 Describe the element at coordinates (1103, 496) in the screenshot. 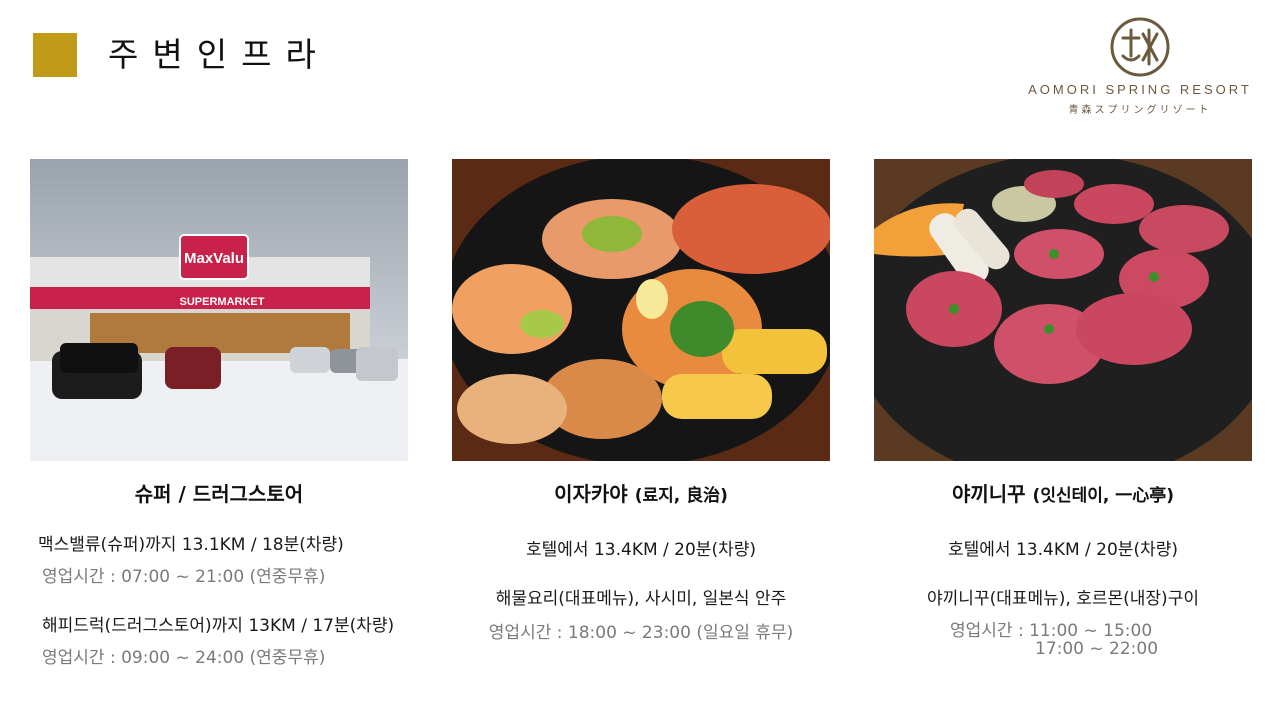

I see `section-heading-subtitle: (잇신테이, 一心亭)` at that location.